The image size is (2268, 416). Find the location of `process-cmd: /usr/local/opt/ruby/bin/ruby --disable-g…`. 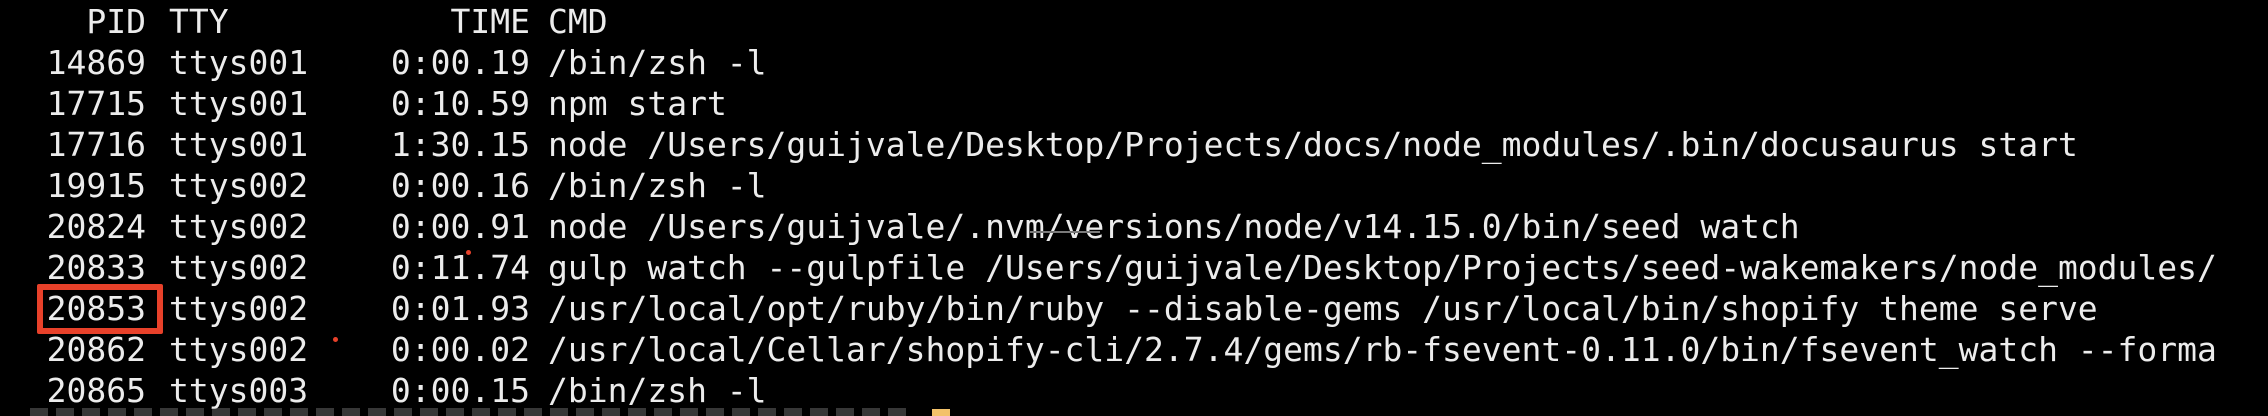

process-cmd: /usr/local/opt/ruby/bin/ruby --disable-g… is located at coordinates (1323, 308).